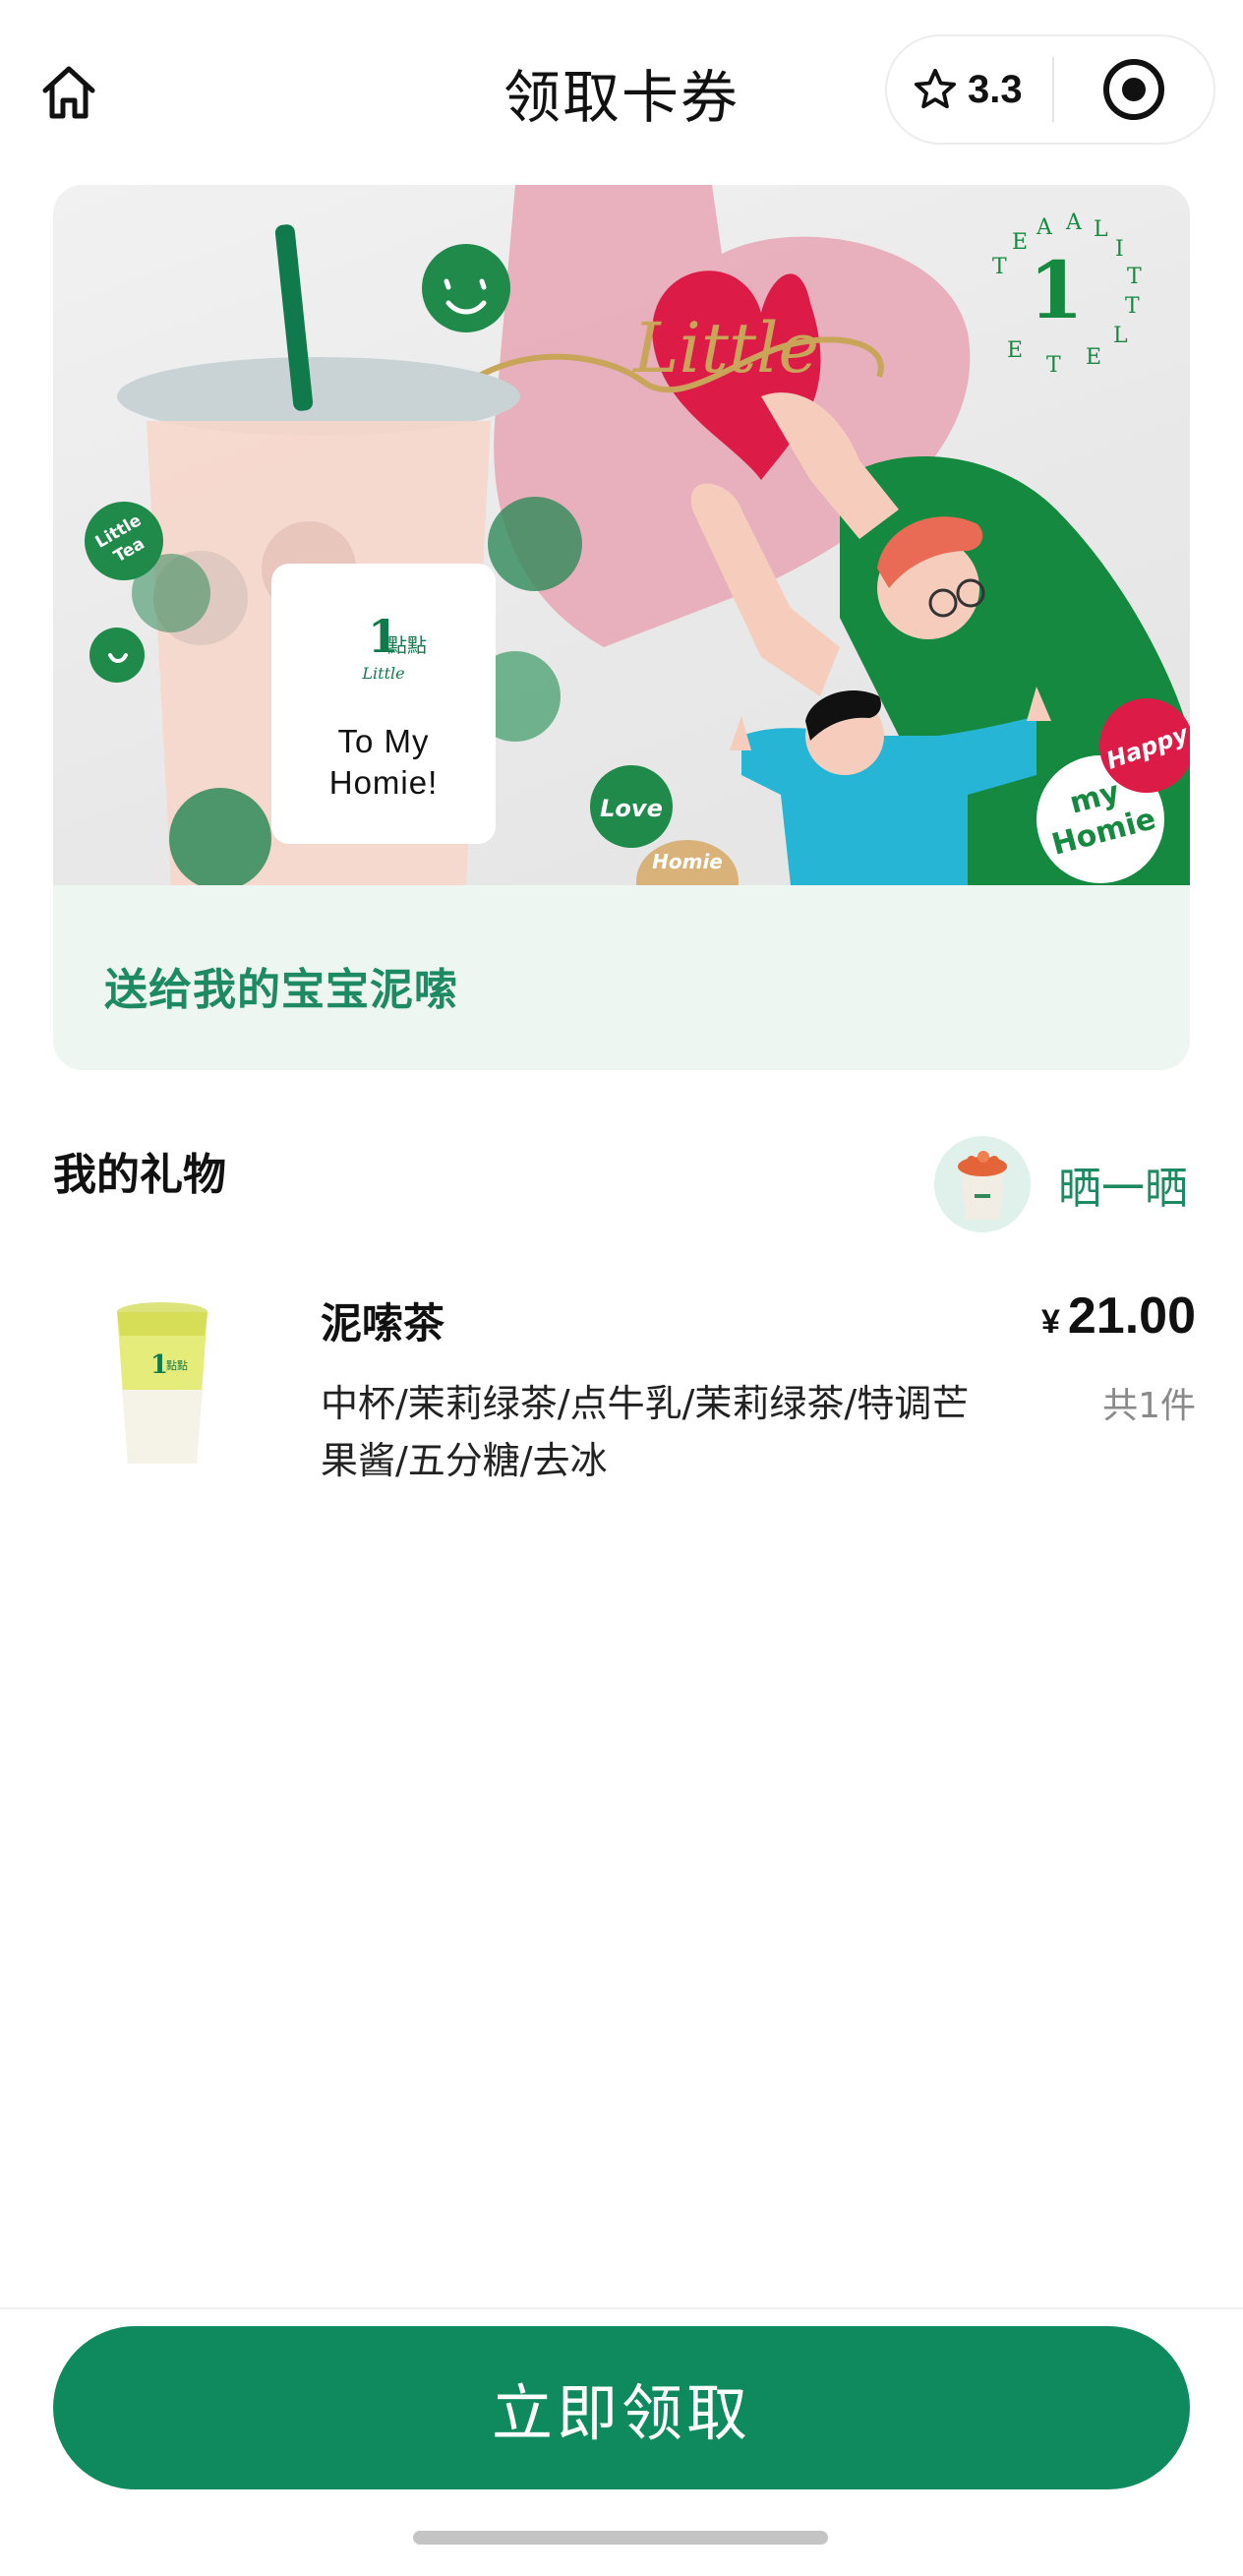 This screenshot has height=2576, width=1243. What do you see at coordinates (1056, 290) in the screenshot?
I see `svg-text: 1` at bounding box center [1056, 290].